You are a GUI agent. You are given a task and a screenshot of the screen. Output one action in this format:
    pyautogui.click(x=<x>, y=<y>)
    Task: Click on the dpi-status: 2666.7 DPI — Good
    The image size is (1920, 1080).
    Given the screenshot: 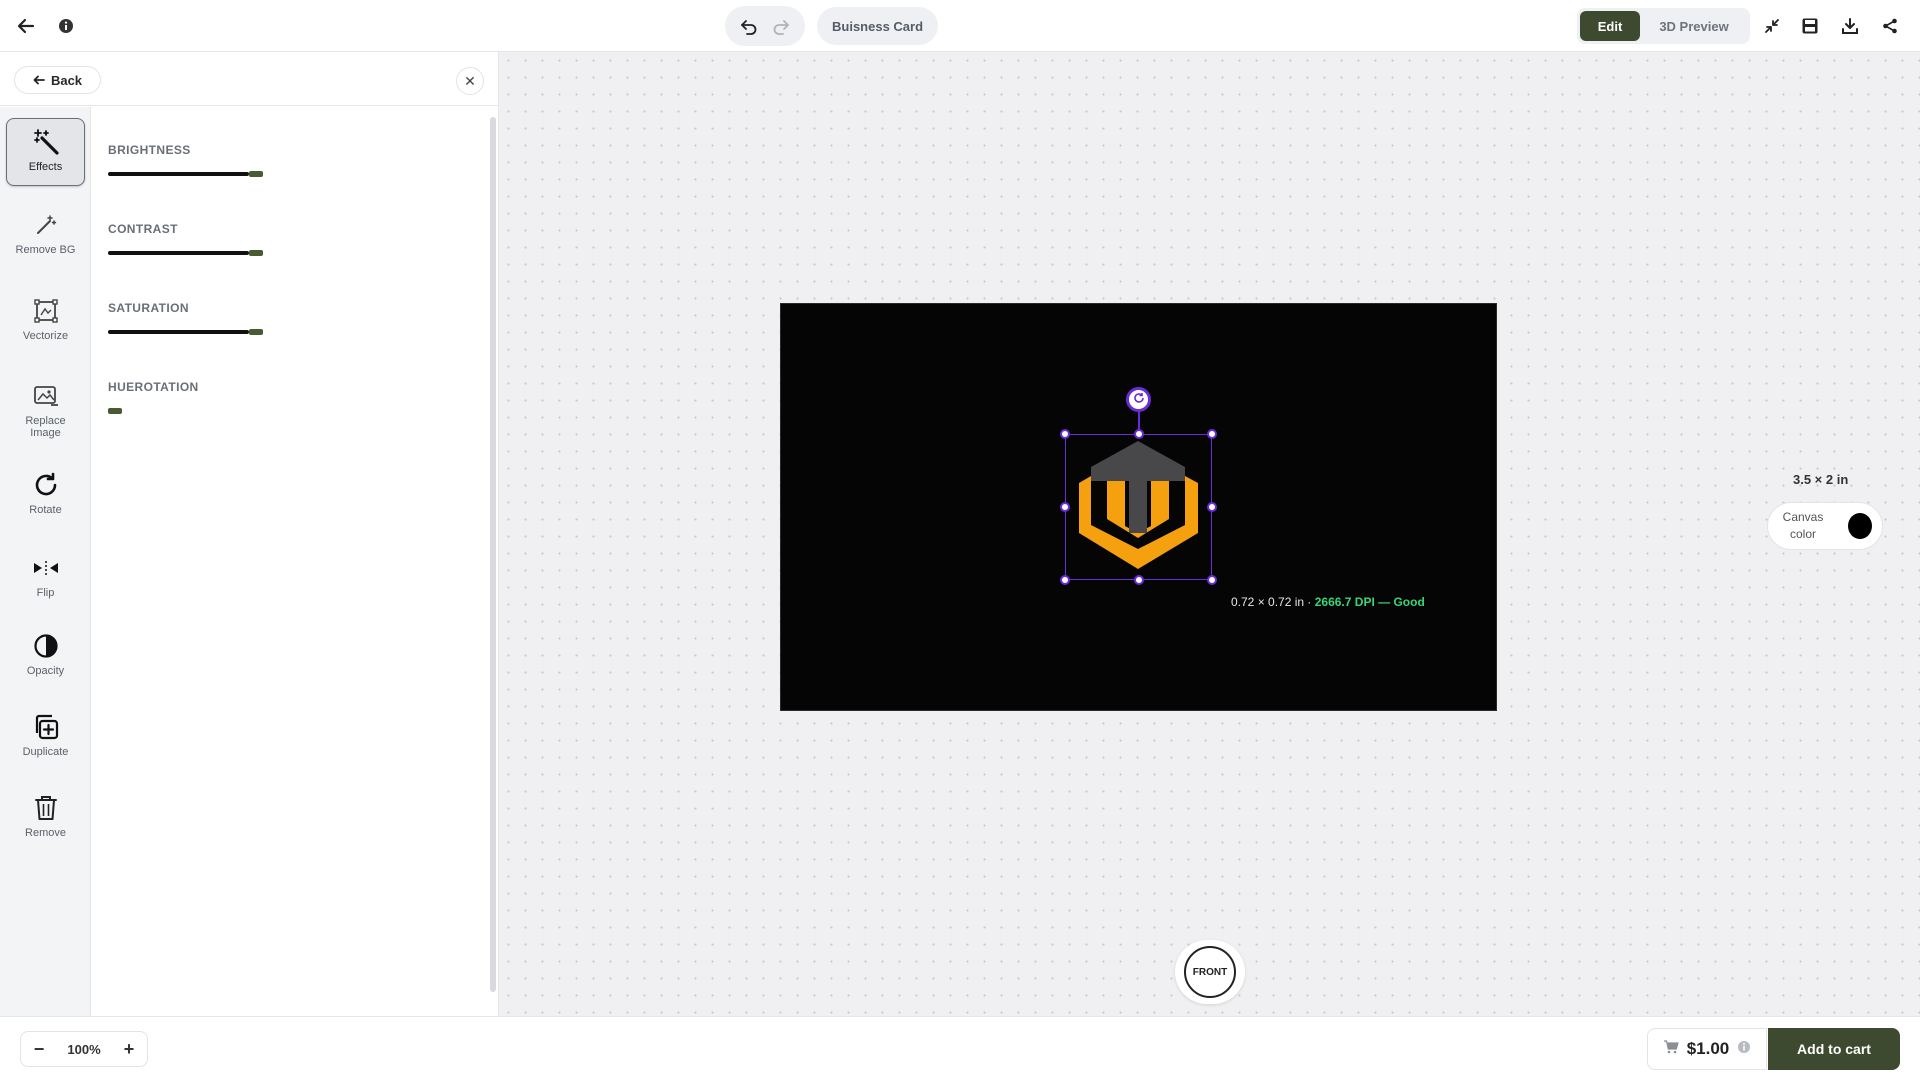 What is the action you would take?
    pyautogui.click(x=1369, y=602)
    